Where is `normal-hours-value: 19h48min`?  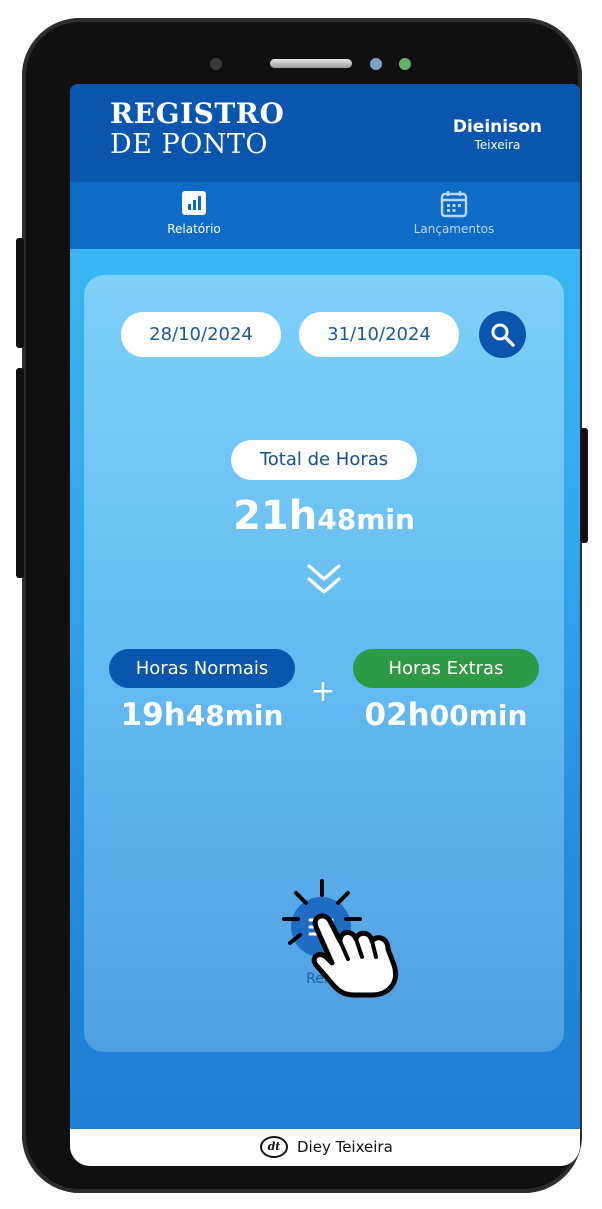 normal-hours-value: 19h48min is located at coordinates (202, 715).